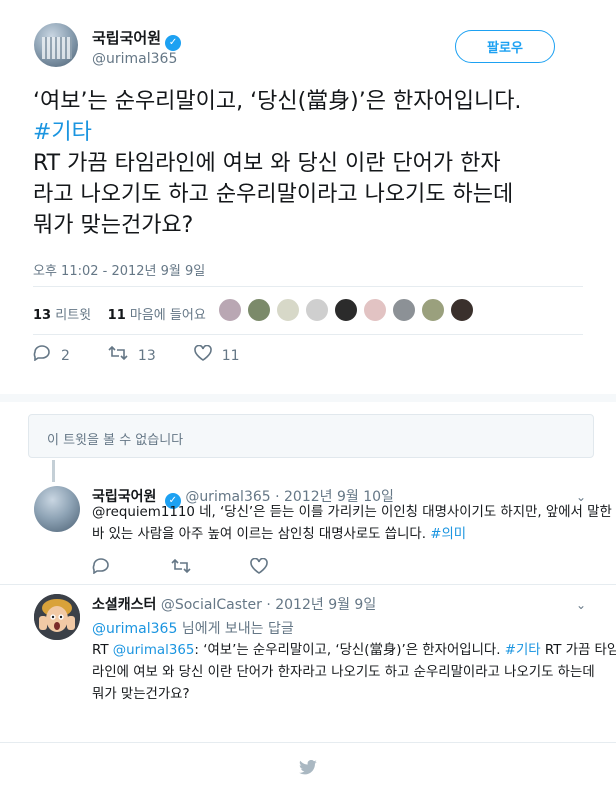 This screenshot has height=794, width=616. What do you see at coordinates (42, 315) in the screenshot?
I see `retweet-count: 13` at bounding box center [42, 315].